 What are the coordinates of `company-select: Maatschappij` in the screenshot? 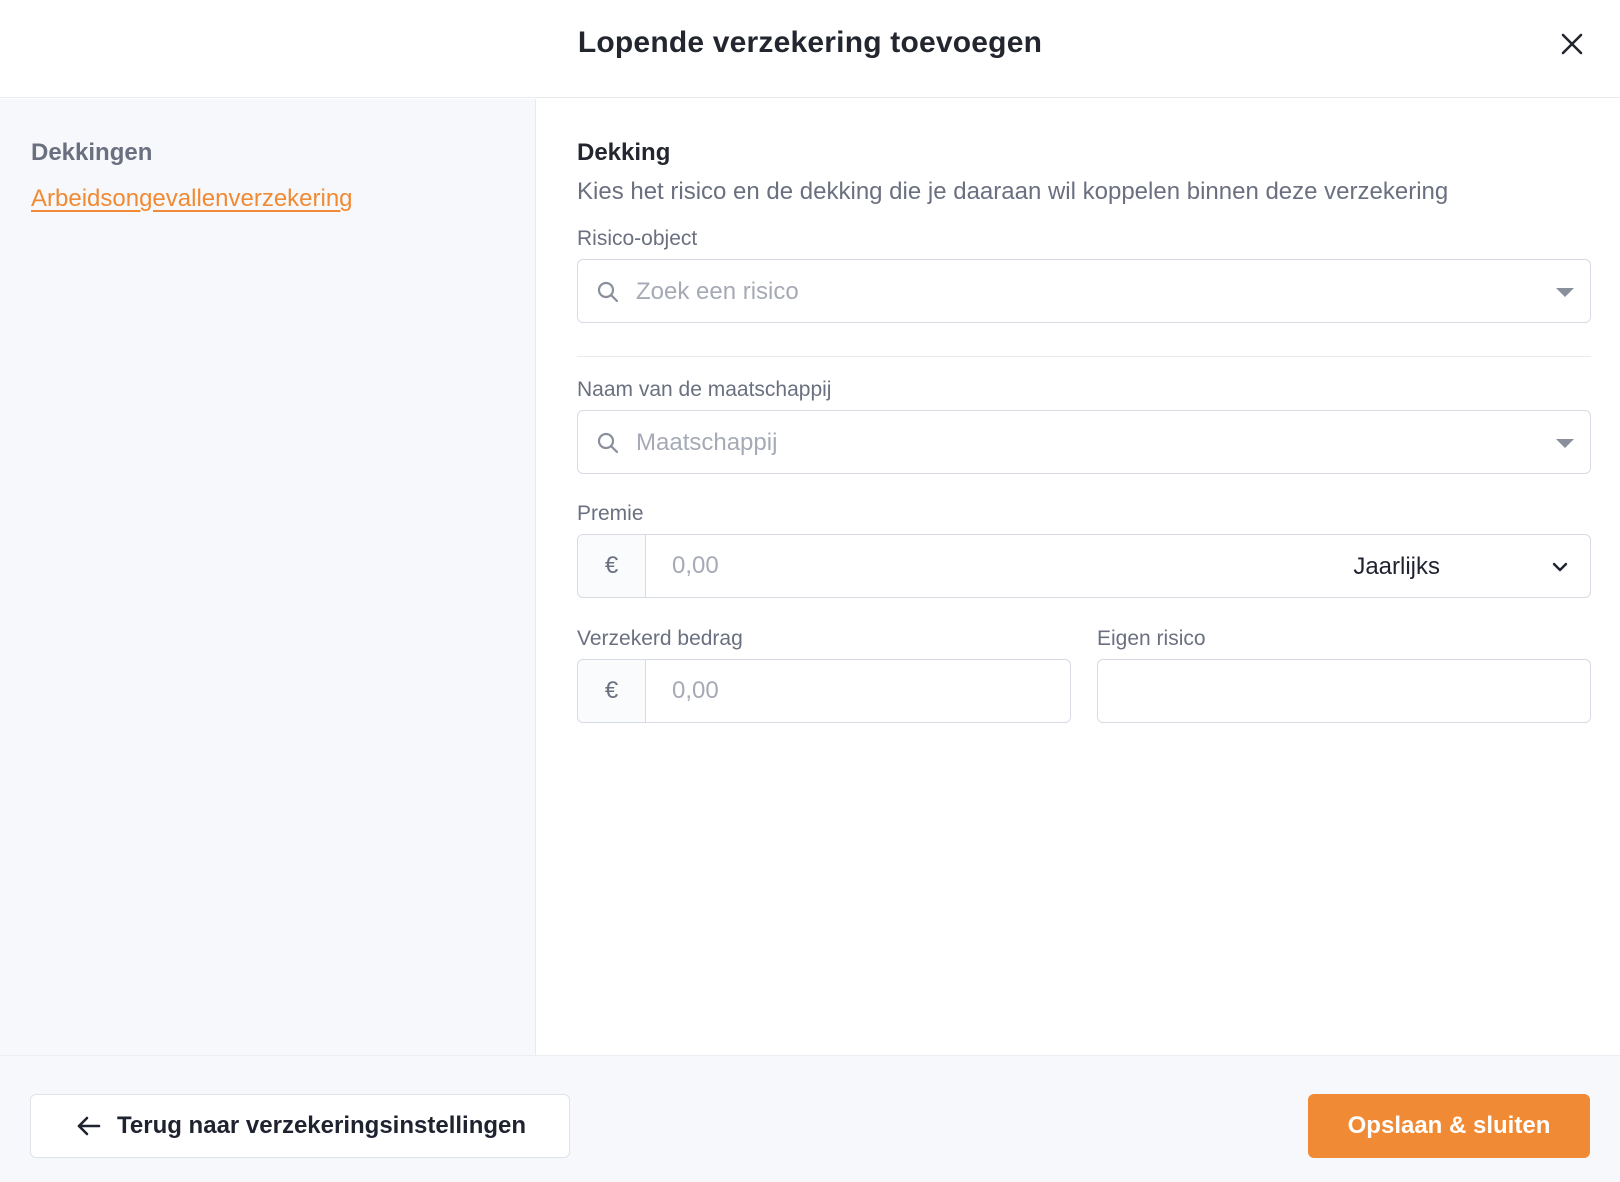 It's located at (1084, 442).